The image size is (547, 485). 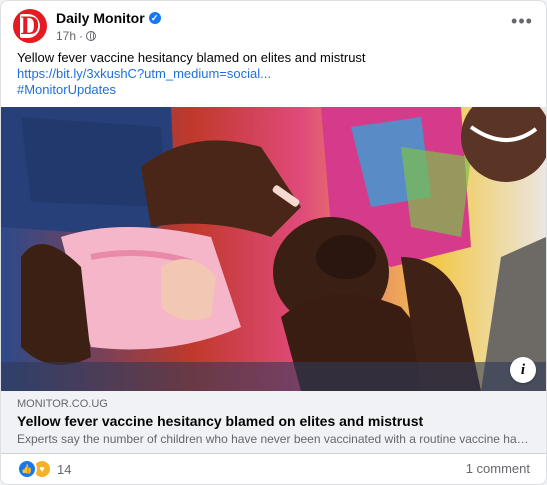 What do you see at coordinates (66, 36) in the screenshot?
I see `post-time: 17h` at bounding box center [66, 36].